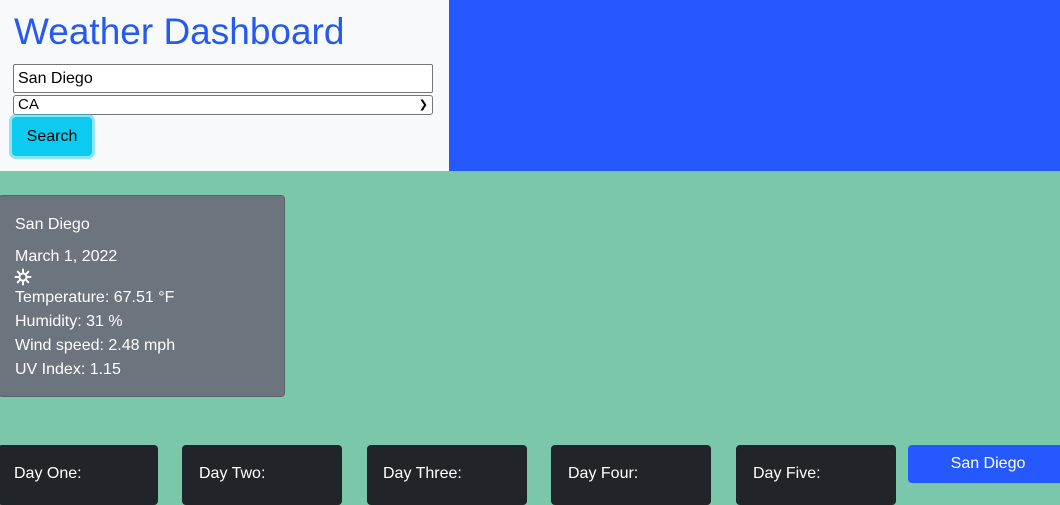  Describe the element at coordinates (68, 369) in the screenshot. I see `current-uv: UV Index: 1.15` at that location.